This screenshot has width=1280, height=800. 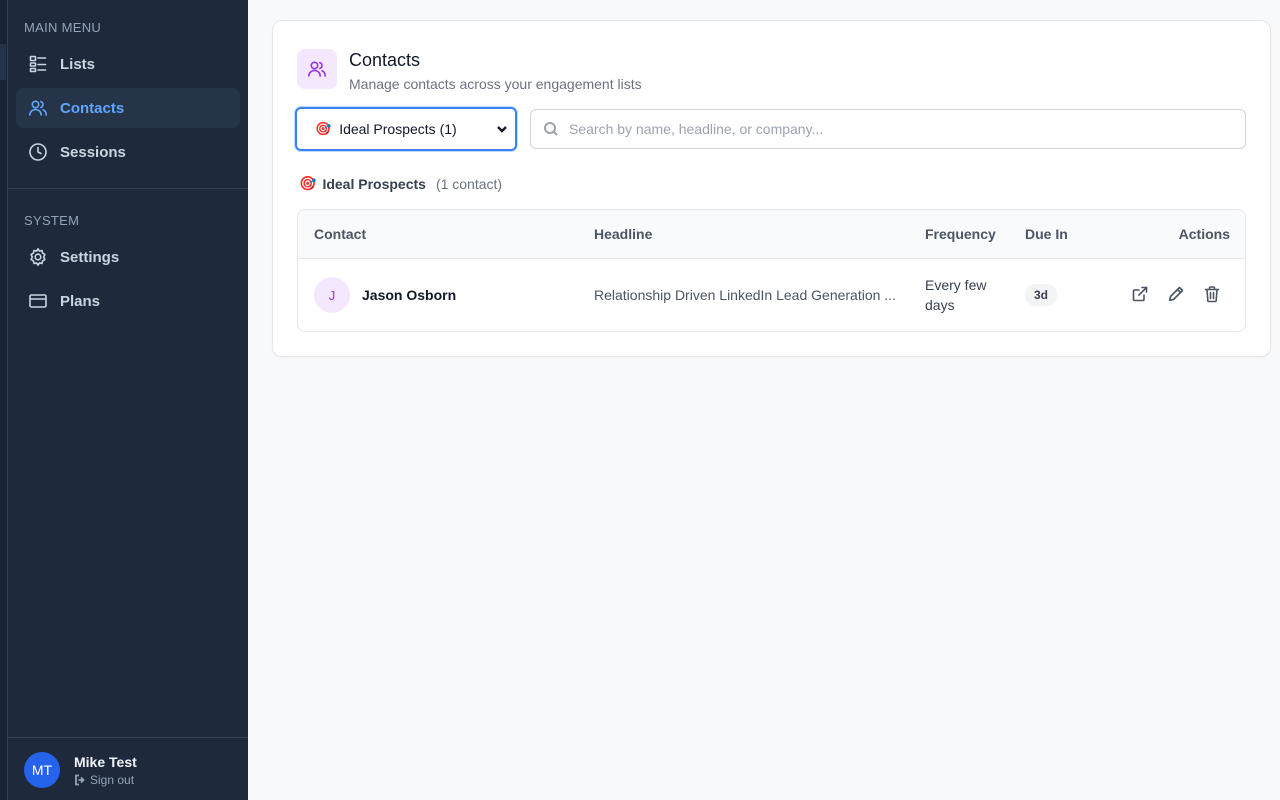 What do you see at coordinates (398, 129) in the screenshot?
I see `list-filter-value: Ideal Prospects (1)` at bounding box center [398, 129].